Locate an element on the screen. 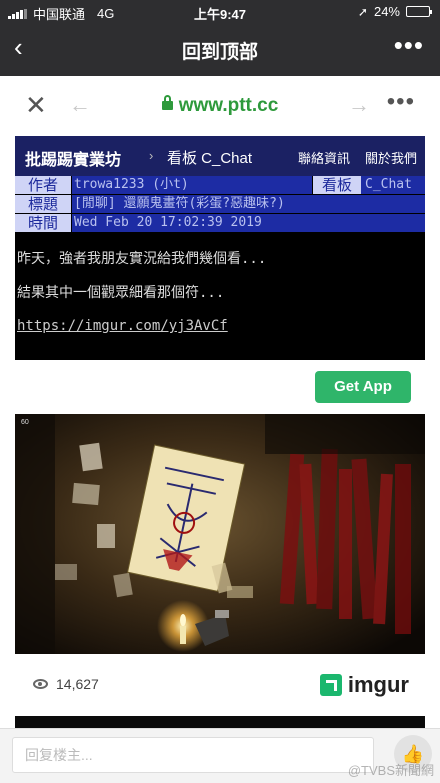 Image resolution: width=440 pixels, height=783 pixels. view-count-value: 14,627 is located at coordinates (77, 684).